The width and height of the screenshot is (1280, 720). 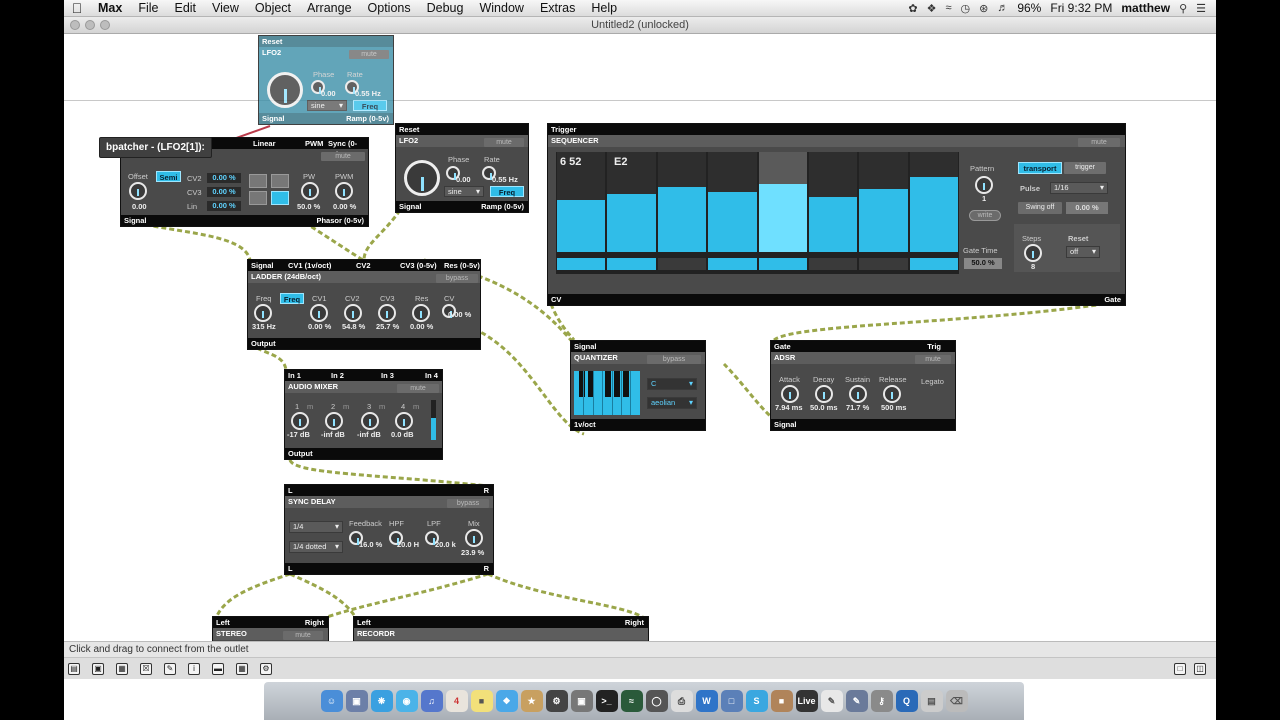 I want to click on seq-step-grid: 6 52 E2, so click(x=757, y=213).